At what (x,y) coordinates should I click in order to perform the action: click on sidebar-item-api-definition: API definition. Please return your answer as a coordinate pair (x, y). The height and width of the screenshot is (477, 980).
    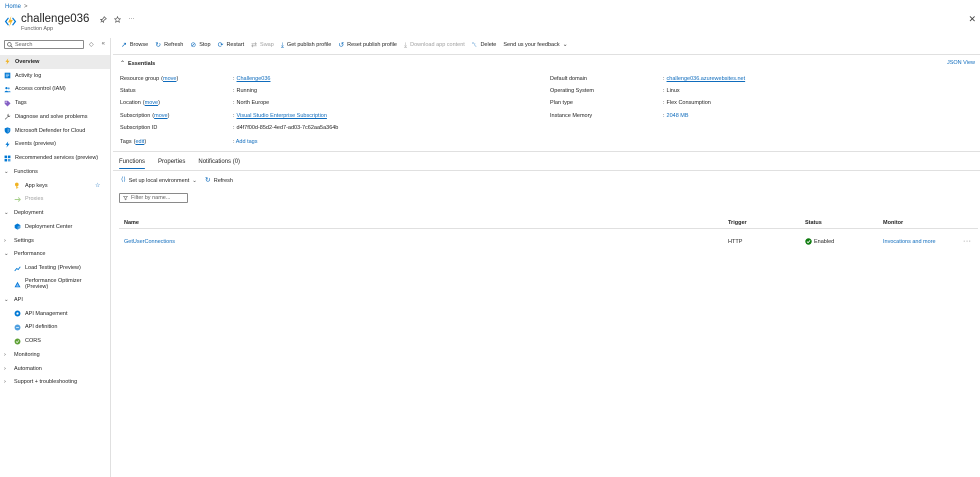
    Looking at the image, I should click on (55, 328).